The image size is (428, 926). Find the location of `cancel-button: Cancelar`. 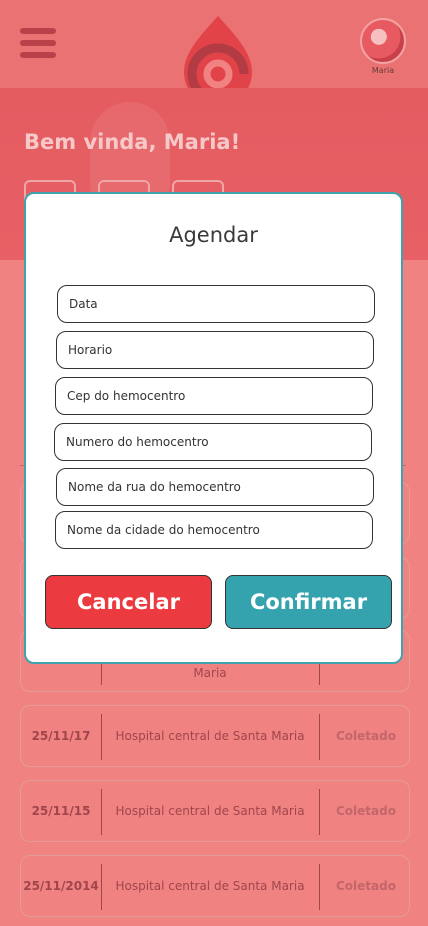

cancel-button: Cancelar is located at coordinates (128, 602).